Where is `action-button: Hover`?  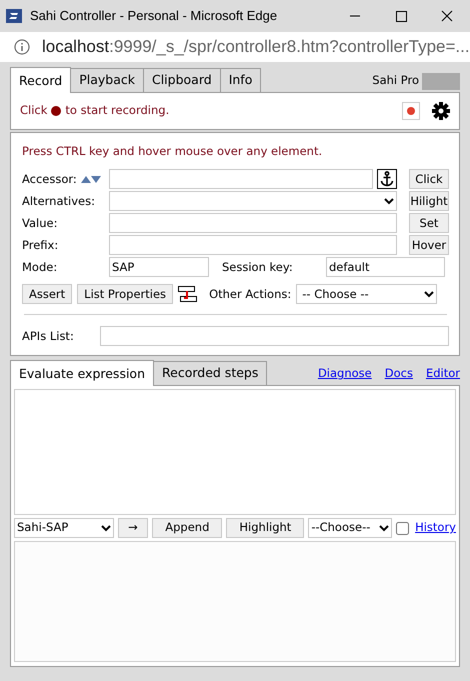
action-button: Hover is located at coordinates (429, 245).